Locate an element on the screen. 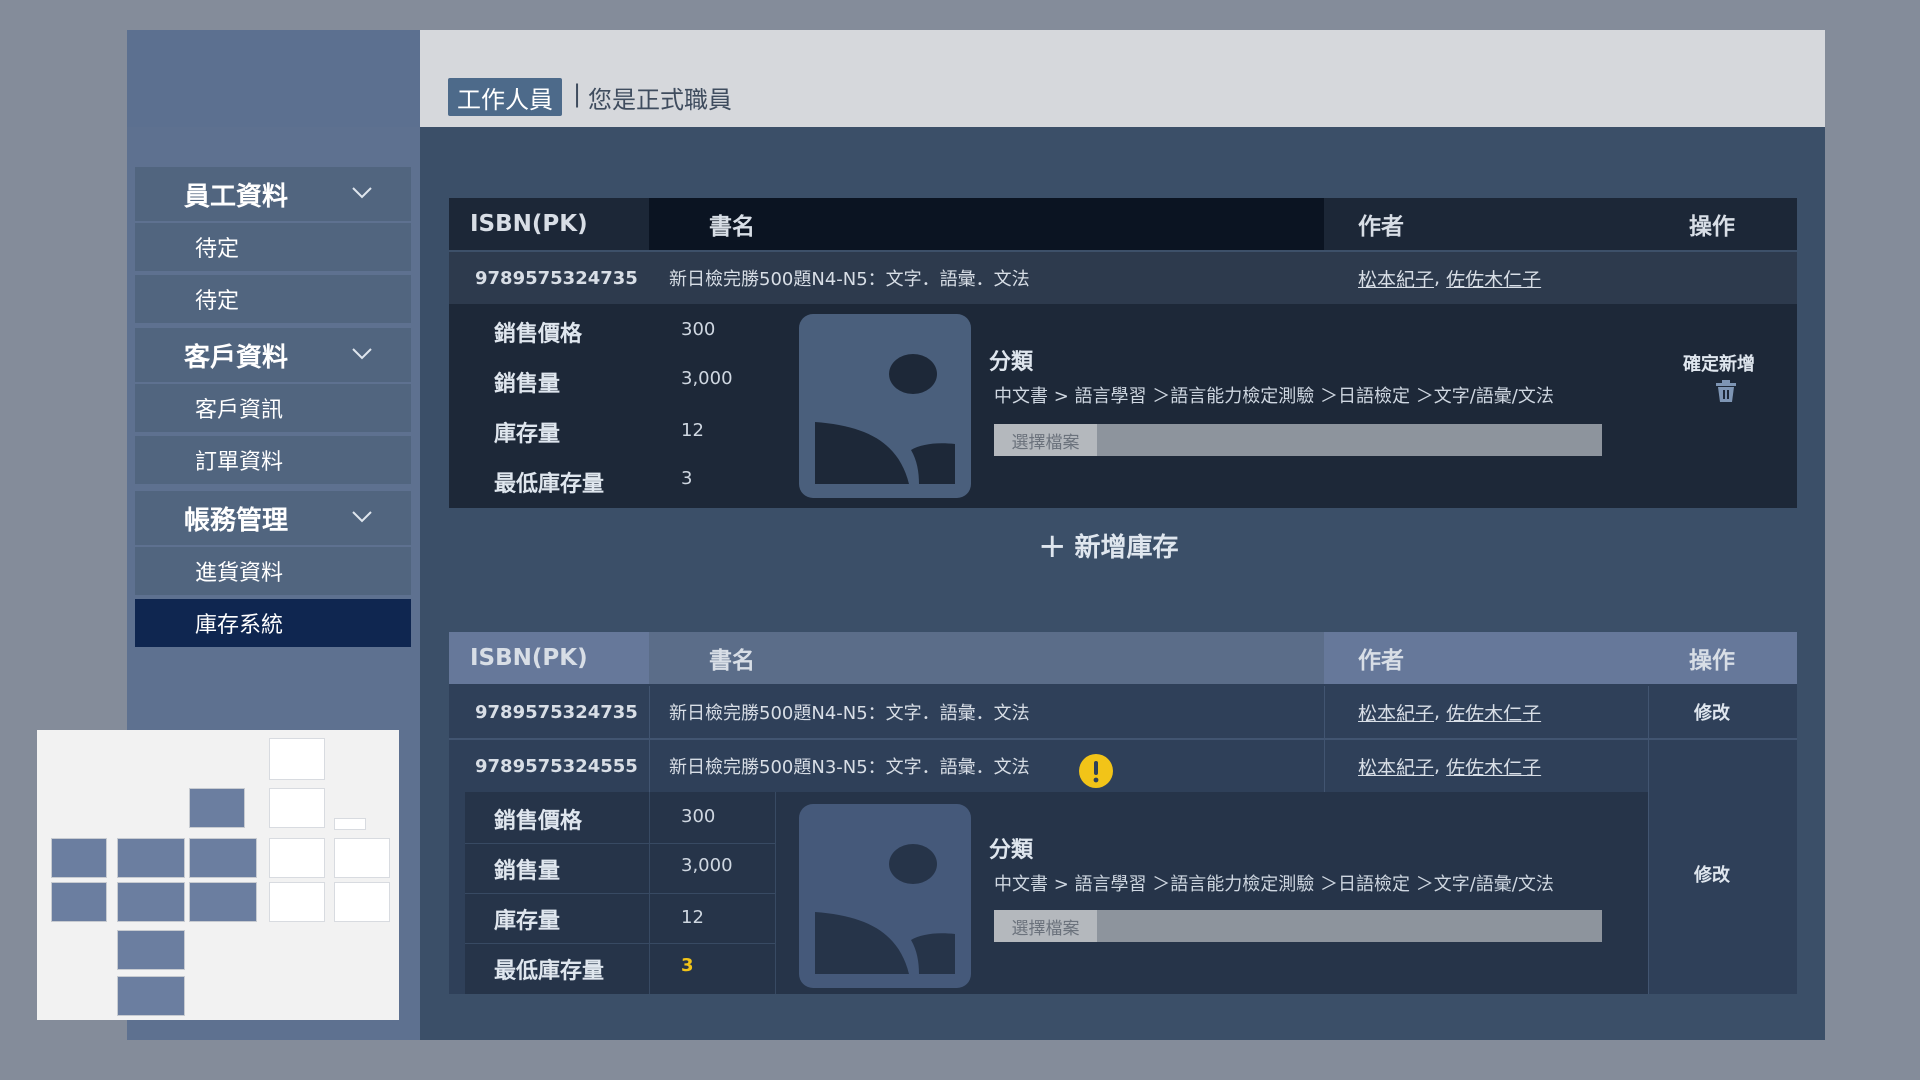  sidebar-item-purchases: 進貨資料 is located at coordinates (273, 571).